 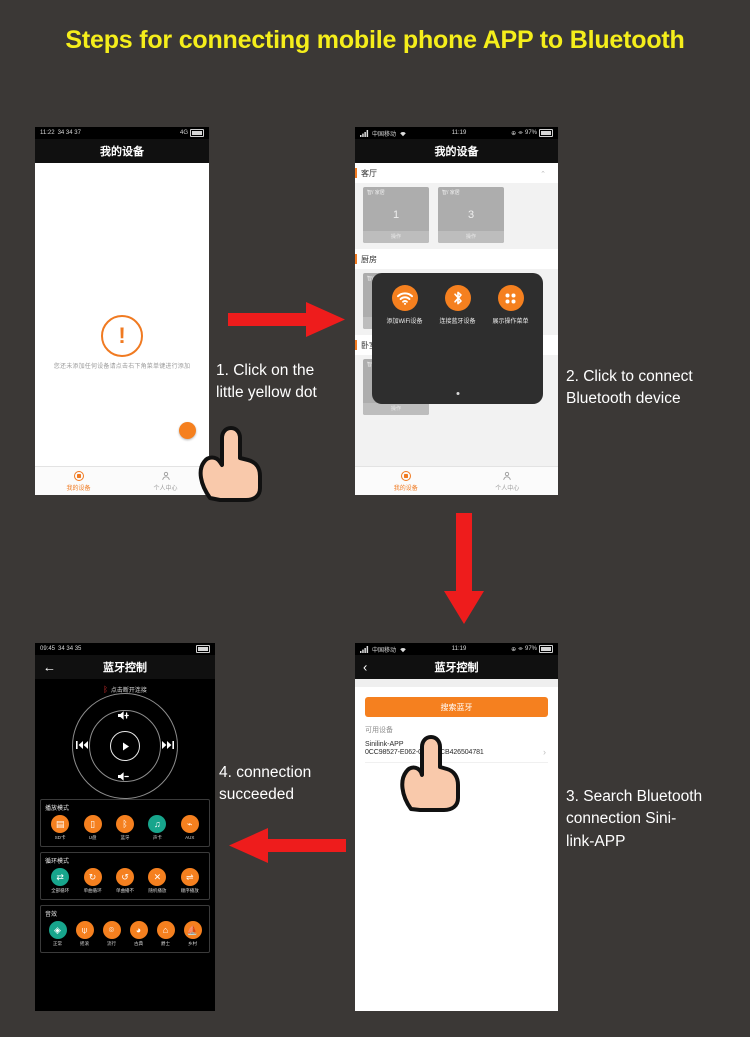 I want to click on menu-item-label: 连接蓝牙设备, so click(x=457, y=322).